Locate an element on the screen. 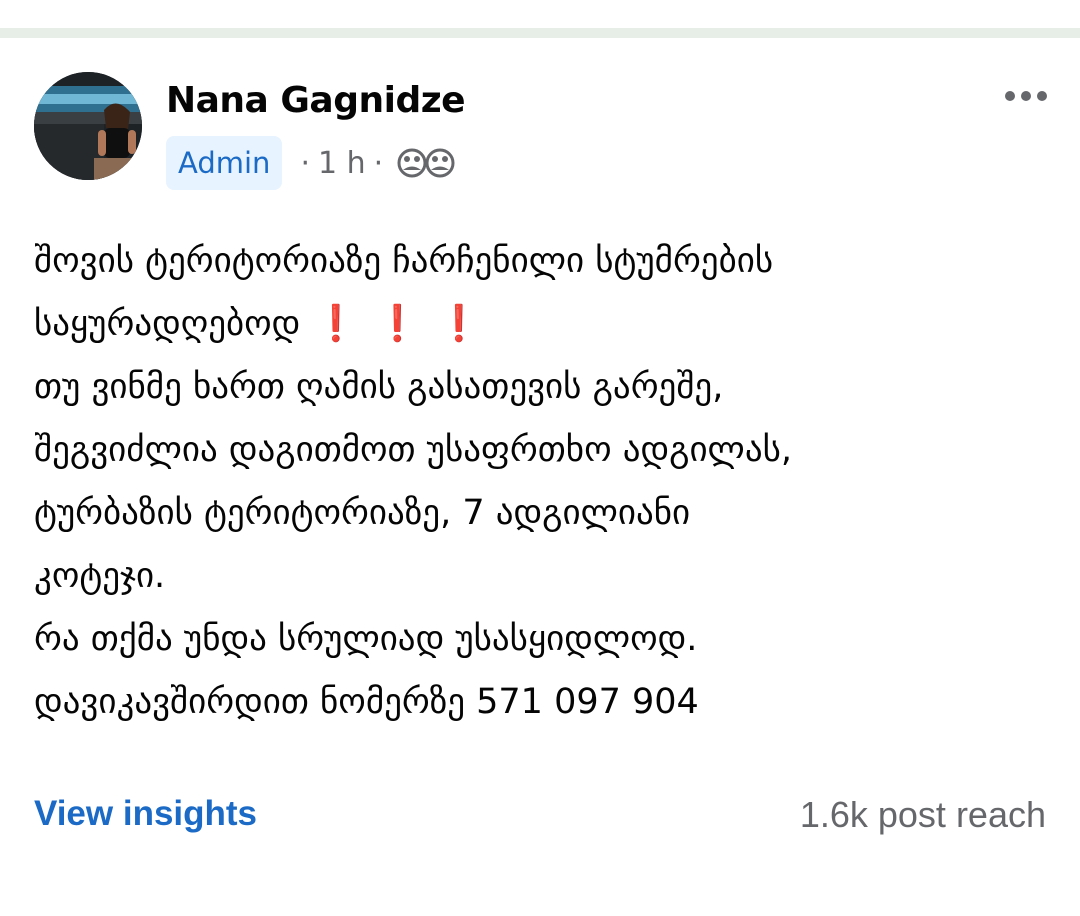 This screenshot has width=1080, height=916. more-horizontal-icon is located at coordinates (1026, 96).